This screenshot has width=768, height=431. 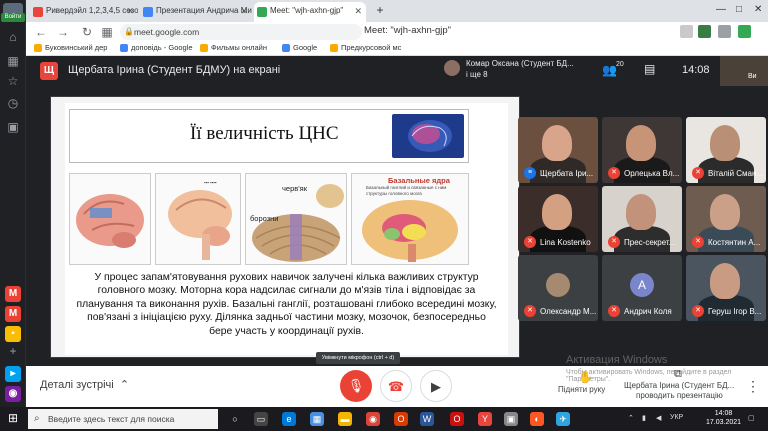 I want to click on mic-toggle-button: 🎙, so click(x=356, y=386).